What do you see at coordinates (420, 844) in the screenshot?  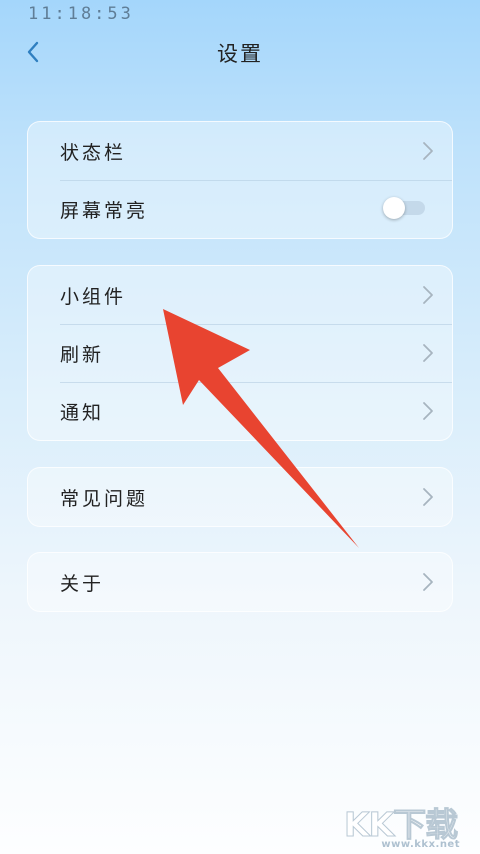 I see `watermark-url: www.kkx.net` at bounding box center [420, 844].